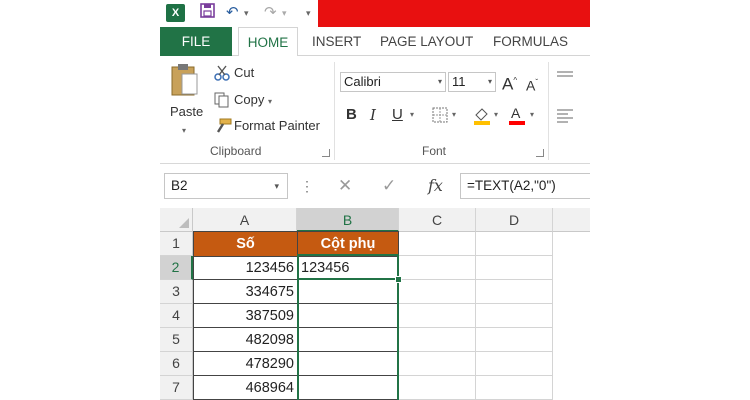 The width and height of the screenshot is (750, 400). What do you see at coordinates (244, 73) in the screenshot?
I see `cut-button: Cut` at bounding box center [244, 73].